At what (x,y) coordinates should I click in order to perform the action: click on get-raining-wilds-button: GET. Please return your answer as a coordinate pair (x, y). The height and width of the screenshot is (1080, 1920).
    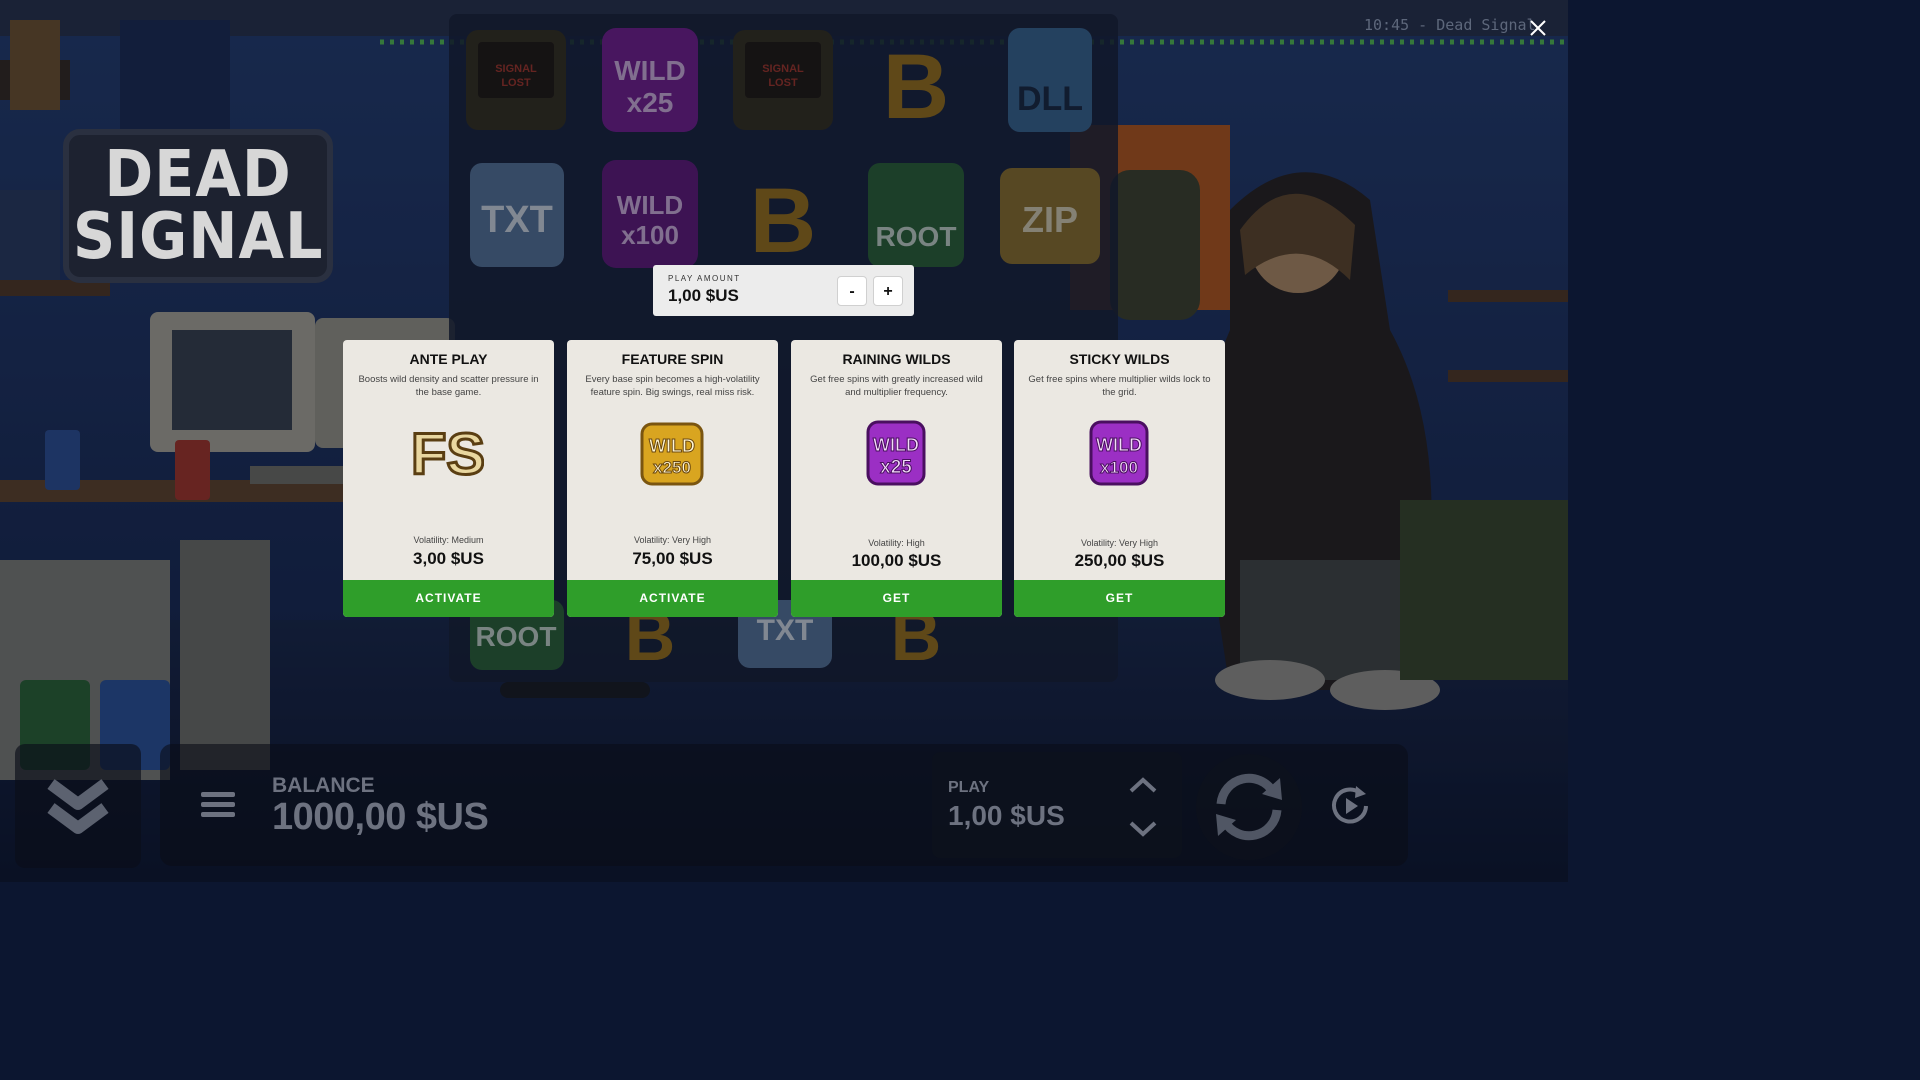
    Looking at the image, I should click on (896, 598).